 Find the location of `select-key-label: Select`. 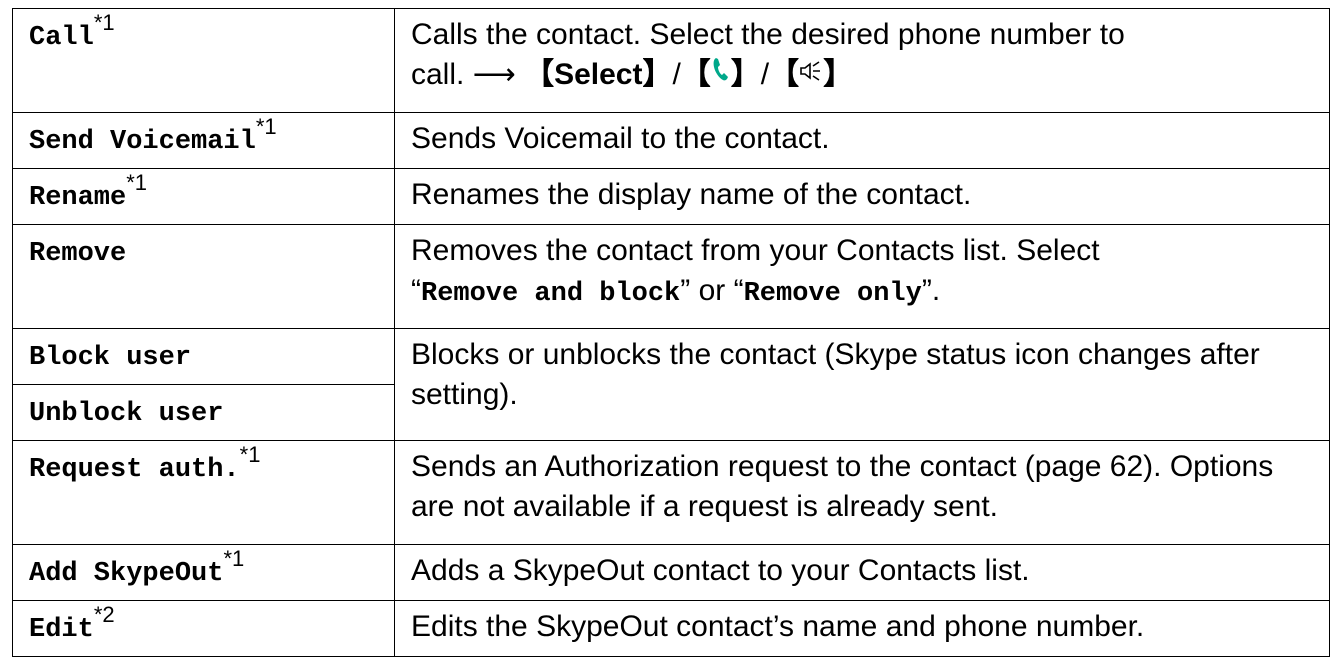

select-key-label: Select is located at coordinates (598, 74).